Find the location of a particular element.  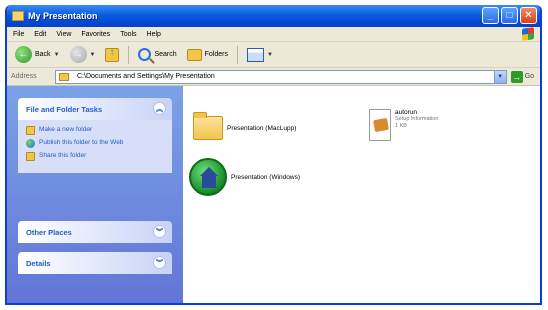

file-item-autorun: autorun Setup Information 1 KB is located at coordinates (403, 125).